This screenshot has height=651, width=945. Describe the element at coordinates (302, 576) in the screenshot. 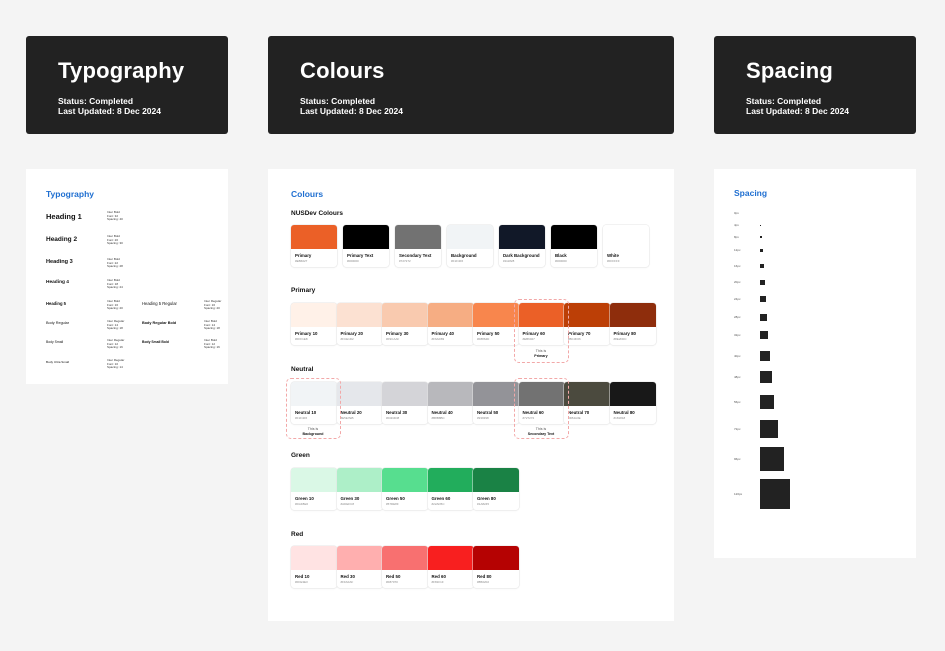

I see `colour-name: Red 10` at that location.